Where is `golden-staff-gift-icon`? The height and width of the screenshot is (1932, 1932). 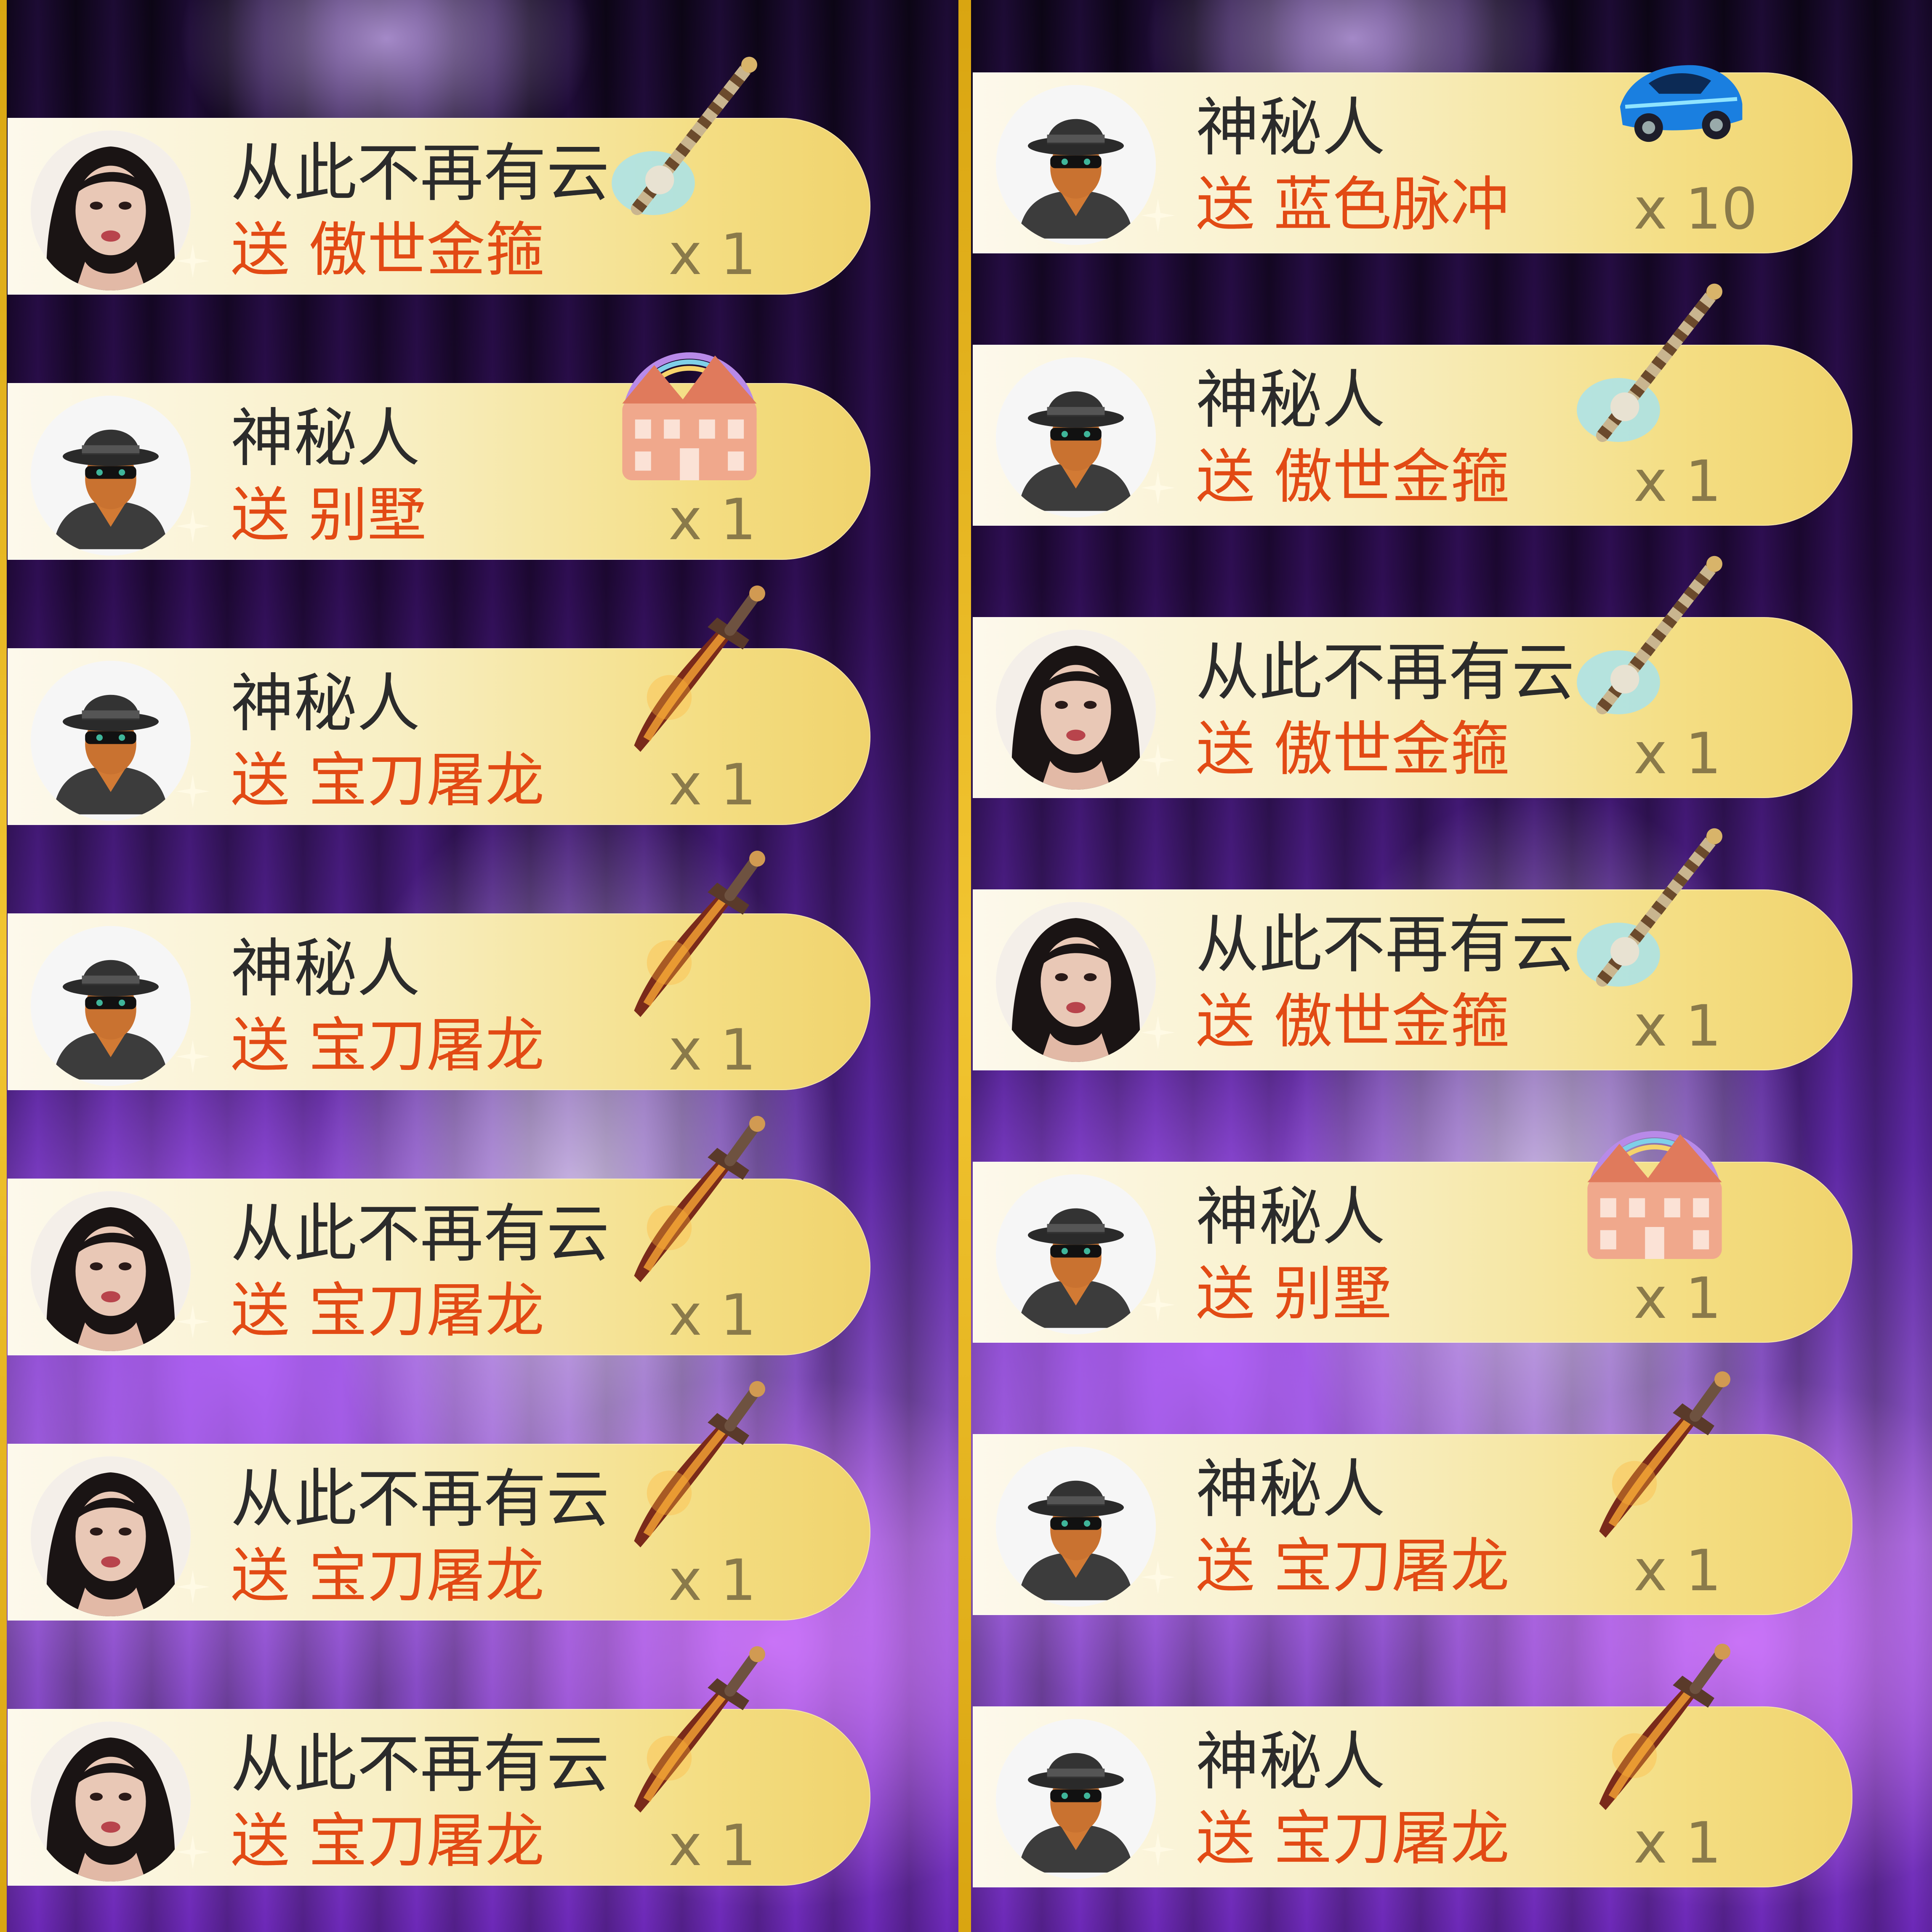 golden-staff-gift-icon is located at coordinates (1650, 643).